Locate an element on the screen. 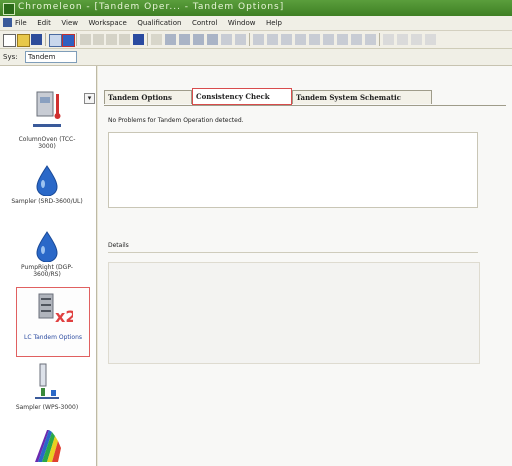 This screenshot has height=466, width=512. sidebar-item-lc-tandem-options: x2 LC Tandem Options is located at coordinates (53, 322).